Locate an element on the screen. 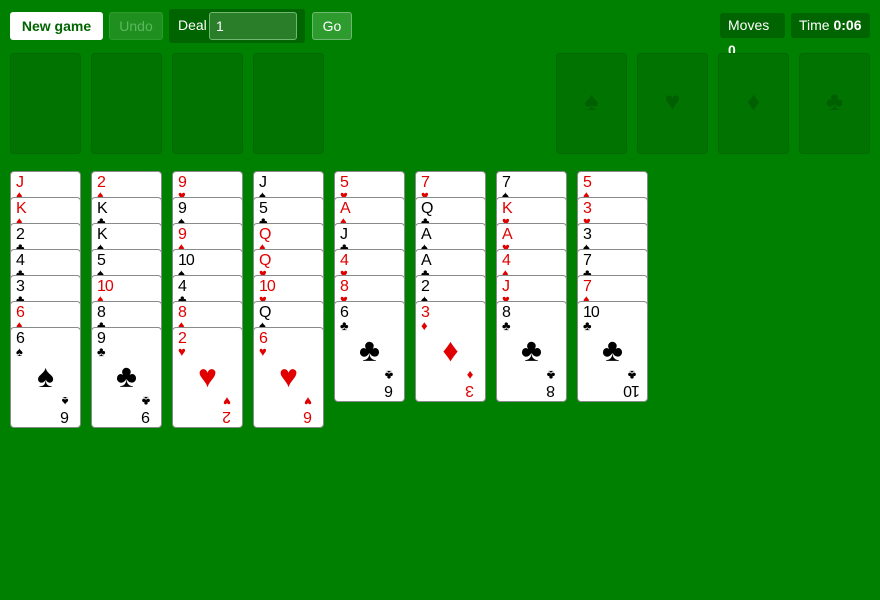 The image size is (880, 600). card-corner-inverted: 9 ♣ is located at coordinates (146, 409).